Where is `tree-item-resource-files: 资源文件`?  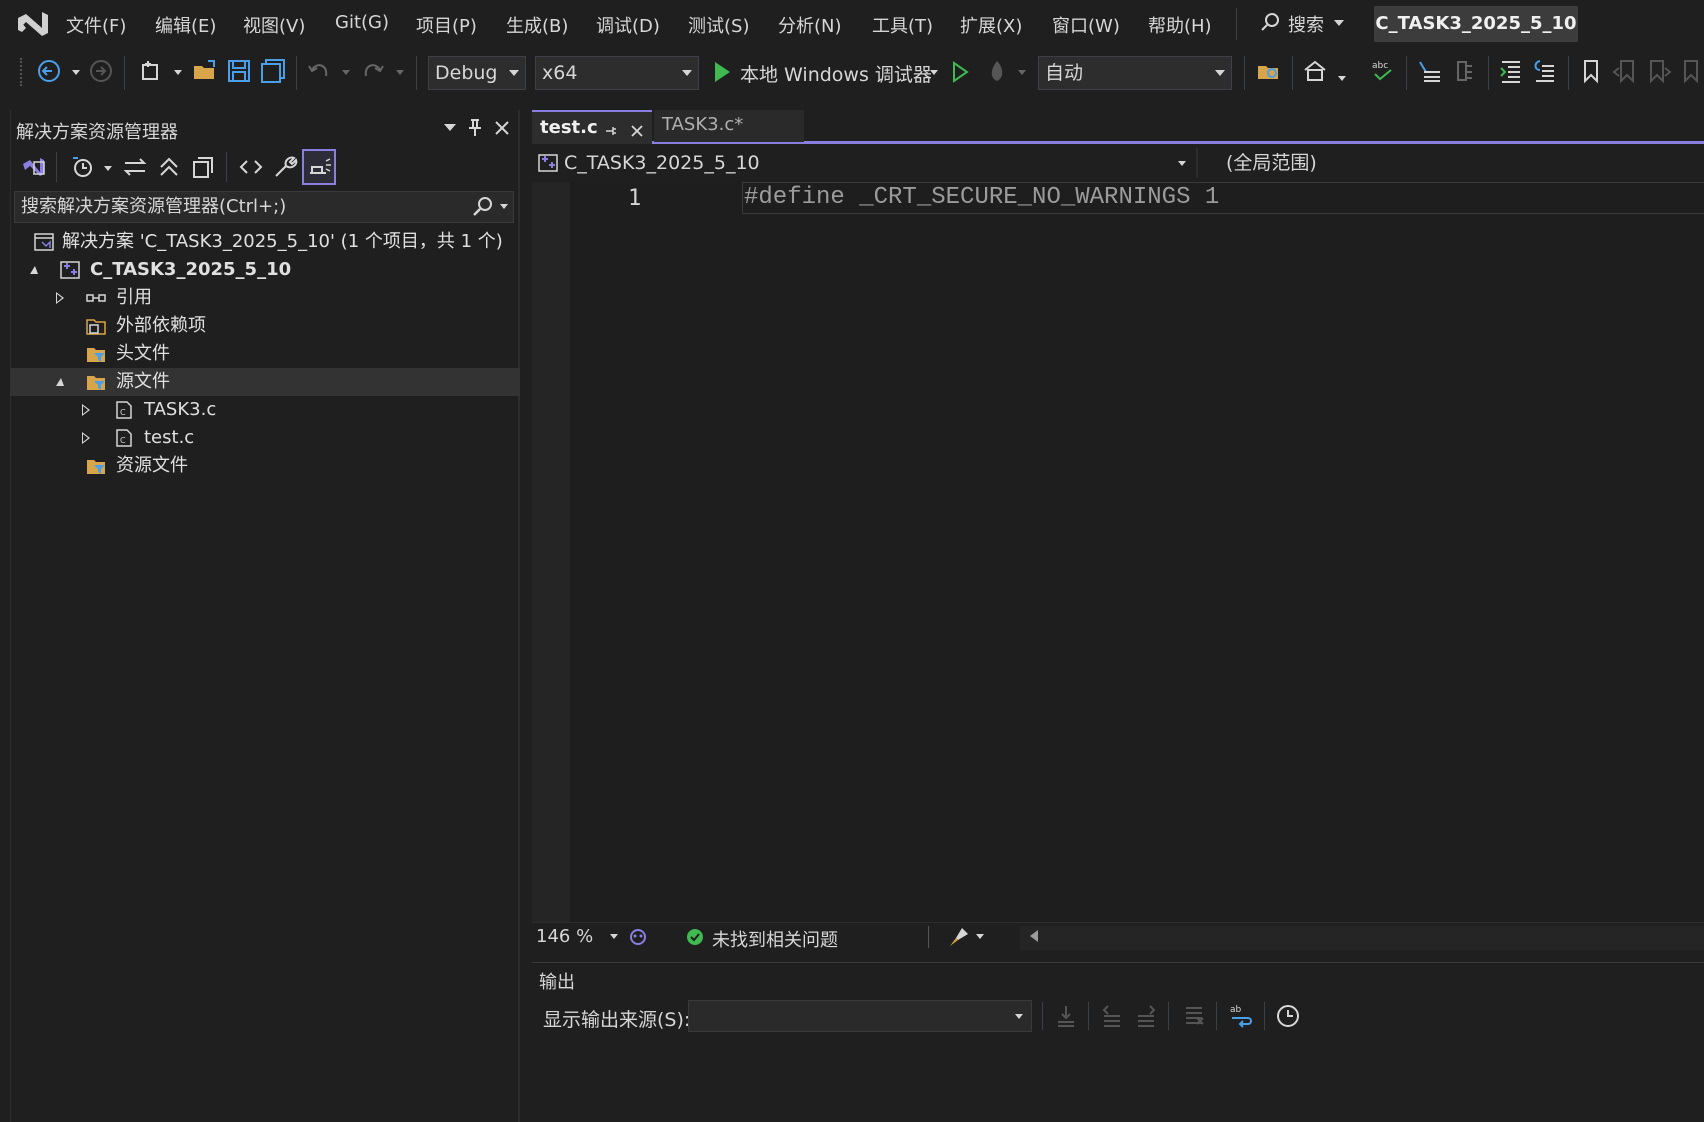
tree-item-resource-files: 资源文件 is located at coordinates (265, 466).